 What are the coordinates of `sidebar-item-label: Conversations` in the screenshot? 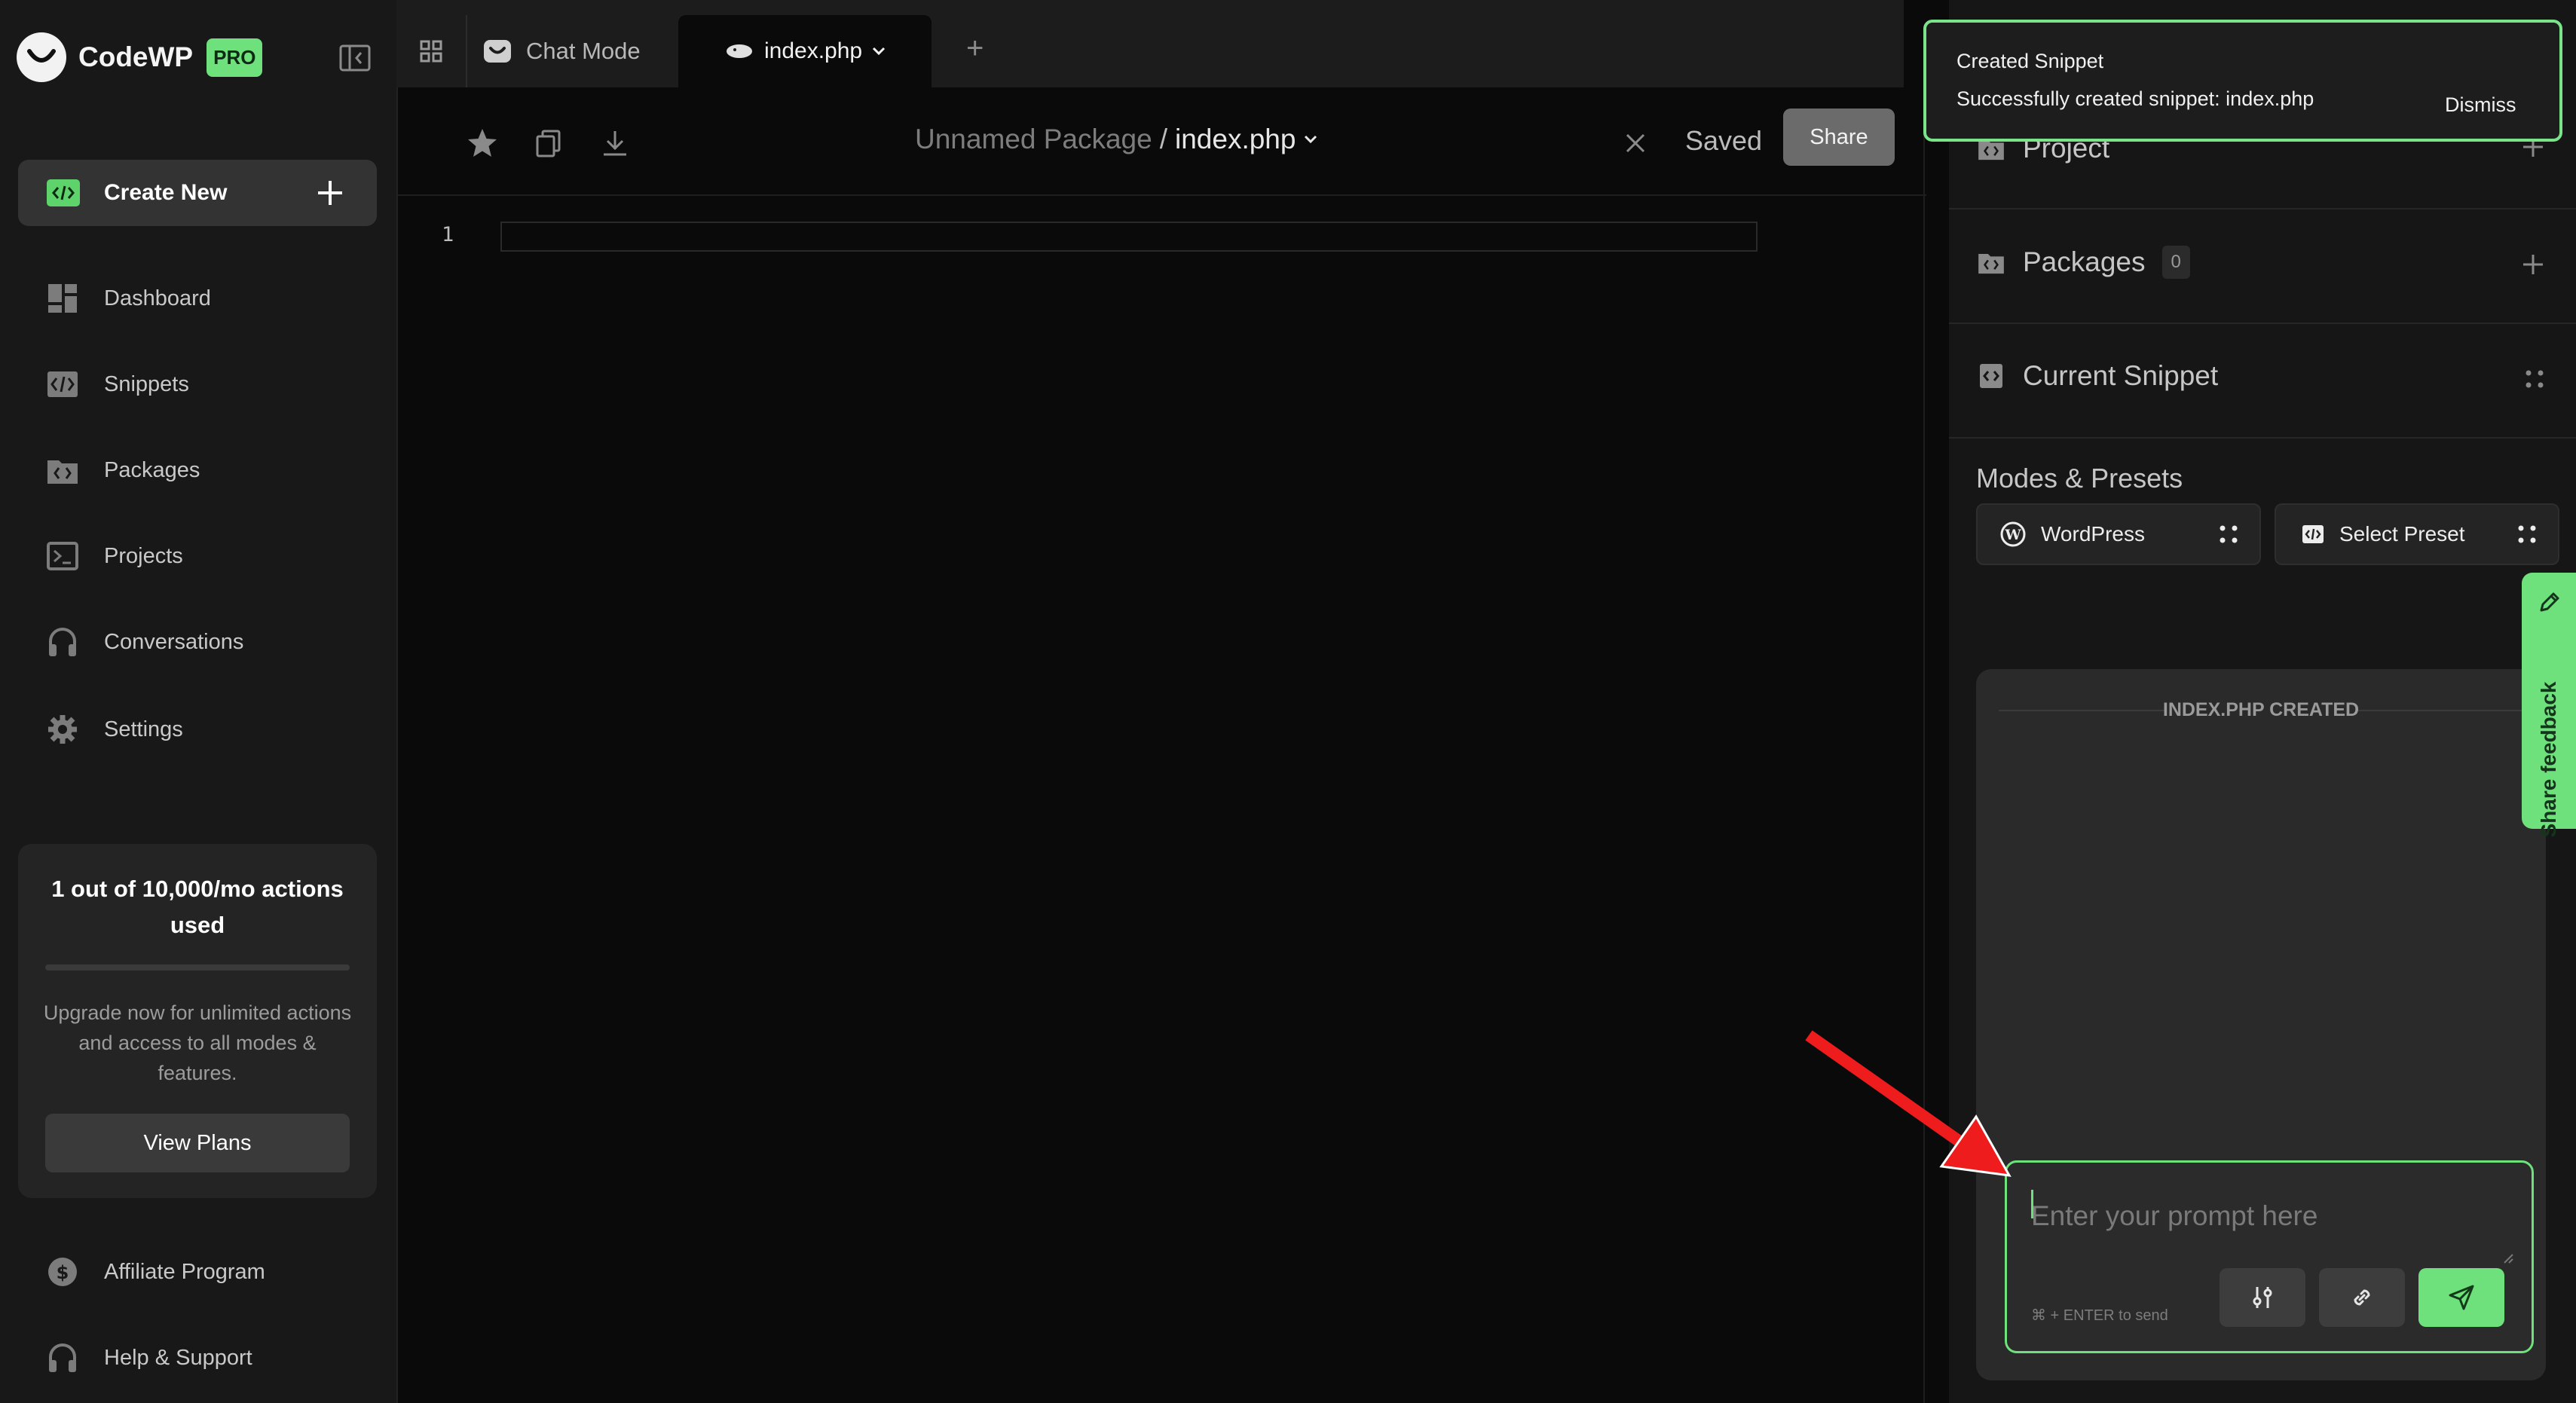 It's located at (174, 641).